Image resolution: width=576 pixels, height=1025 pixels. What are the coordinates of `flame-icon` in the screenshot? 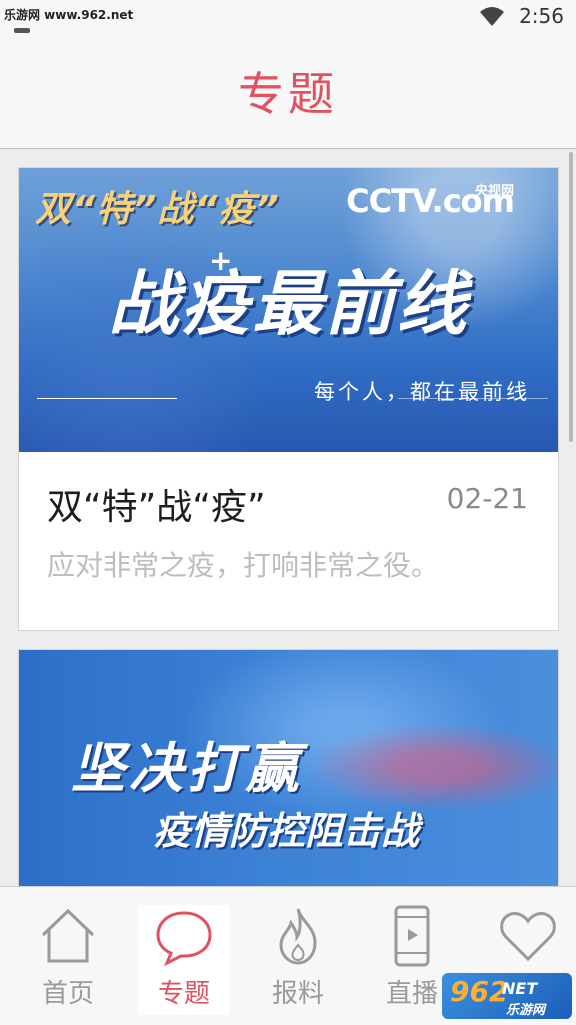 It's located at (298, 936).